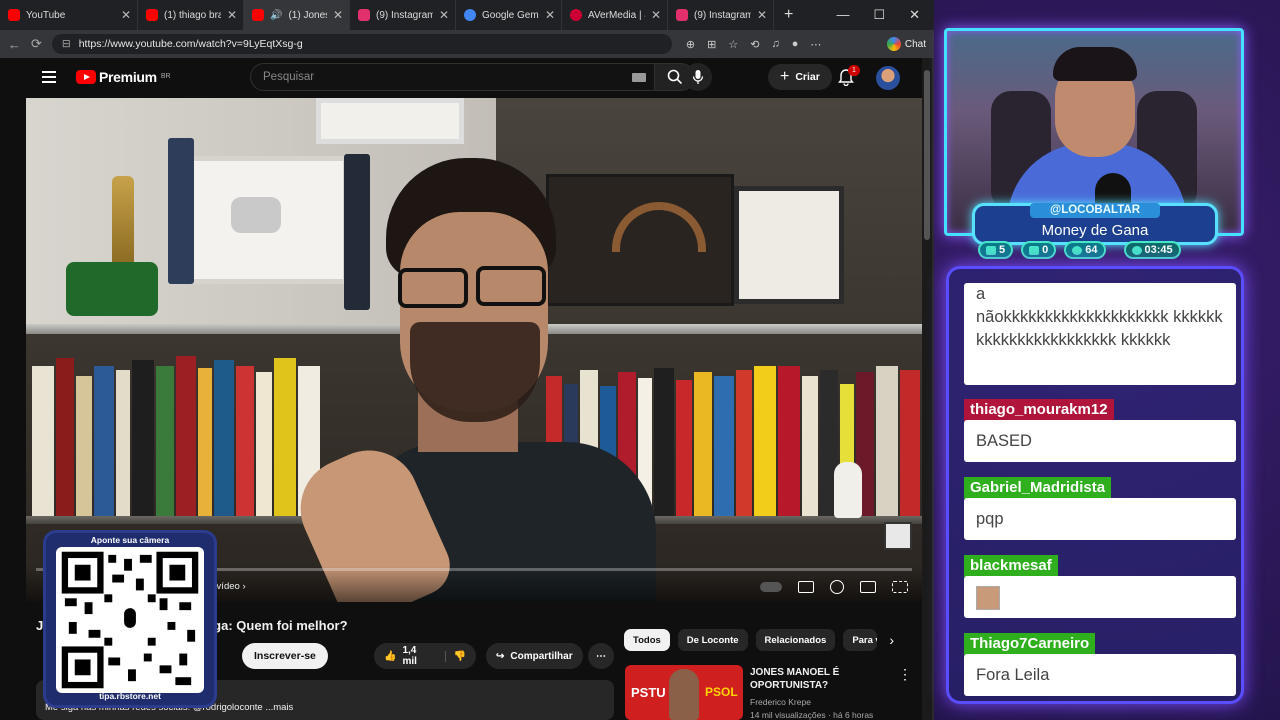  What do you see at coordinates (849, 76) in the screenshot?
I see `notifications-button: 1` at bounding box center [849, 76].